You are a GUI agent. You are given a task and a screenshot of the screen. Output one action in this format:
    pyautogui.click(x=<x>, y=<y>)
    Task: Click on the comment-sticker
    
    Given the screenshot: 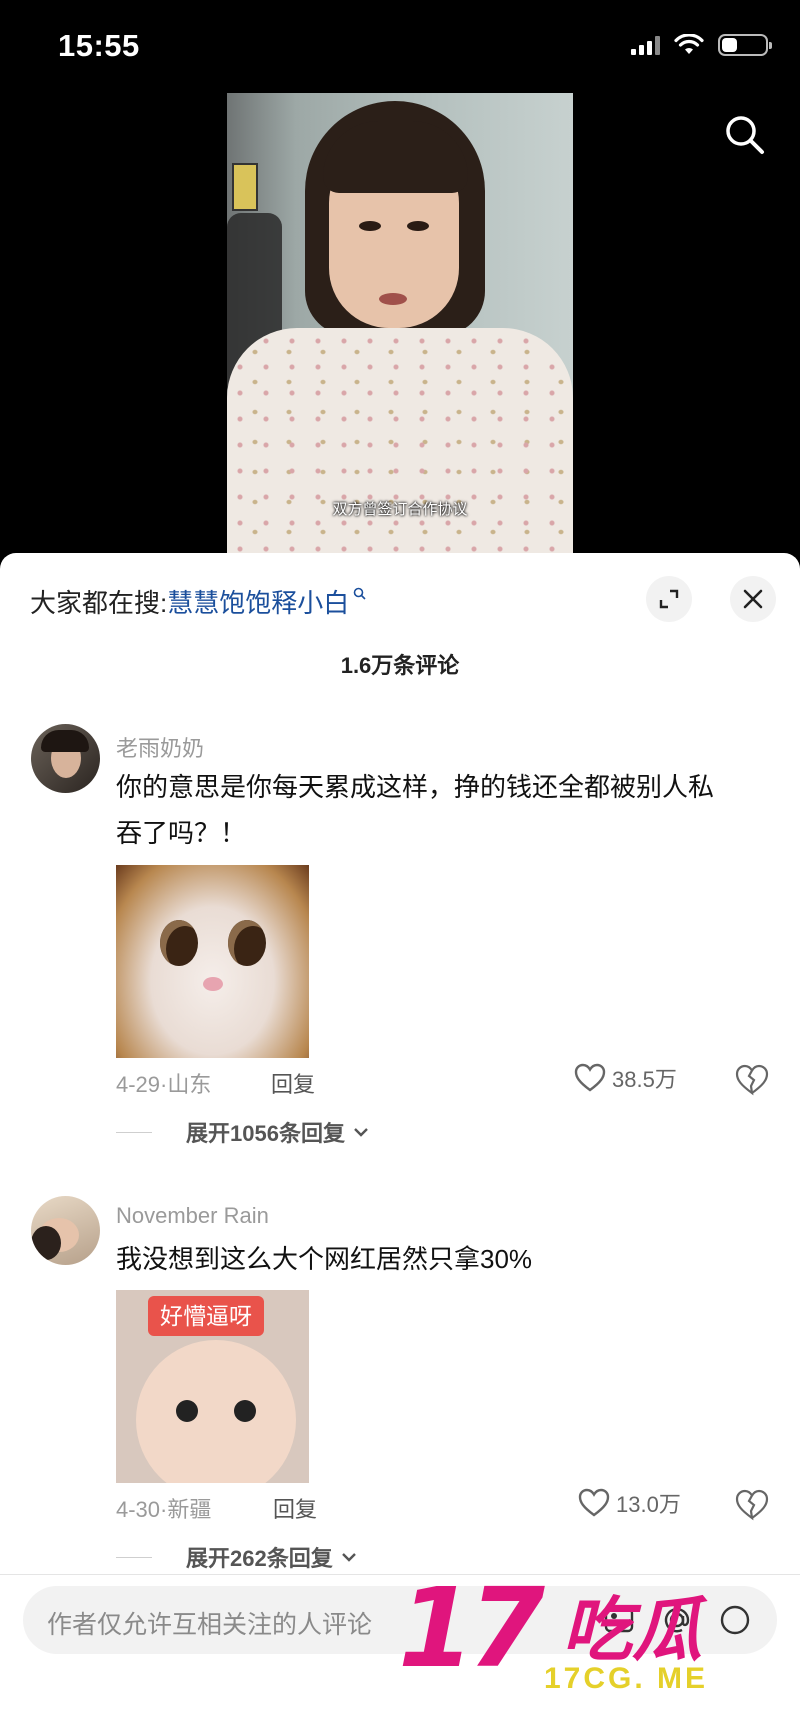 What is the action you would take?
    pyautogui.click(x=212, y=961)
    